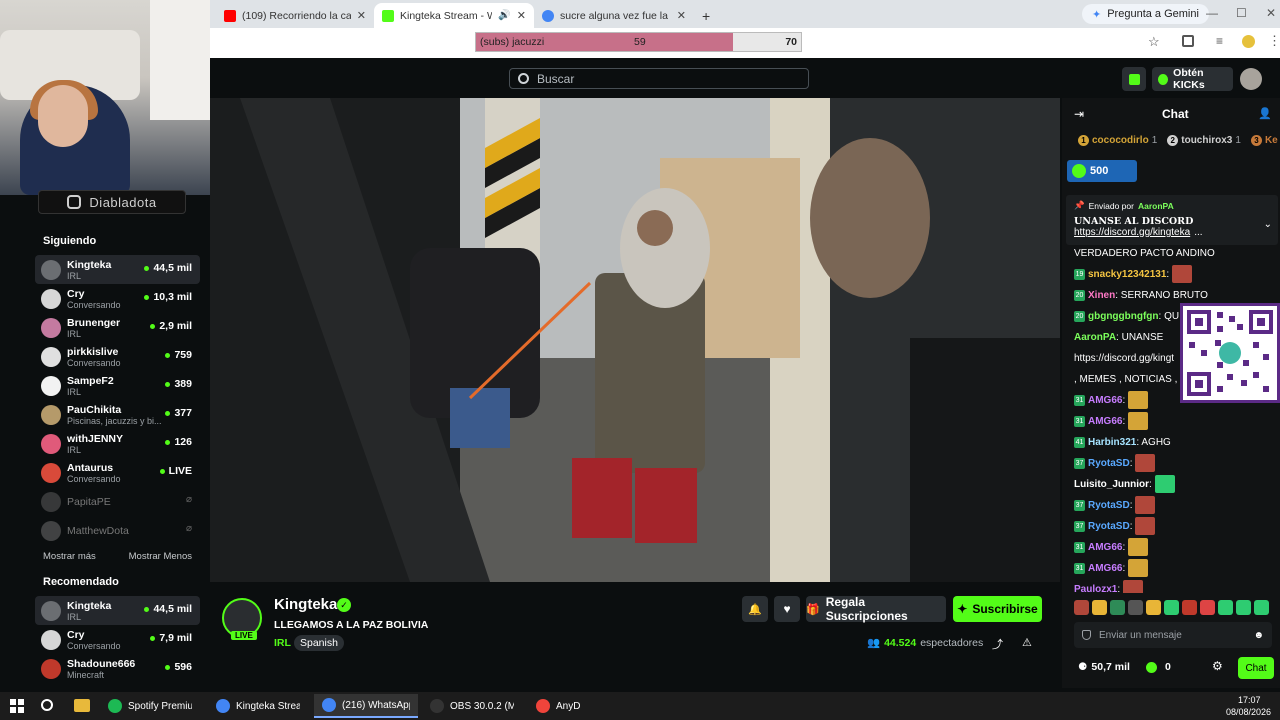  Describe the element at coordinates (1027, 642) in the screenshot. I see `report-icon: ⚠` at that location.